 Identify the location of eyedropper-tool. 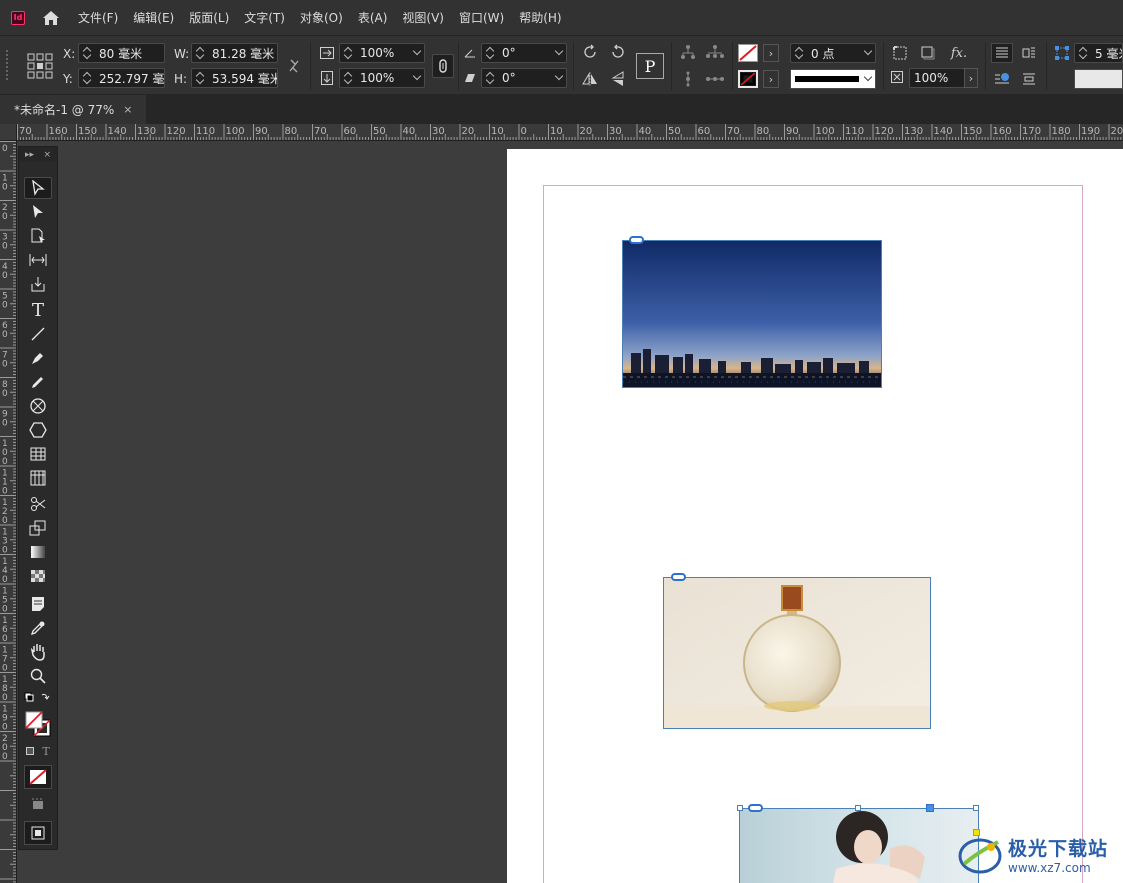
(38, 628).